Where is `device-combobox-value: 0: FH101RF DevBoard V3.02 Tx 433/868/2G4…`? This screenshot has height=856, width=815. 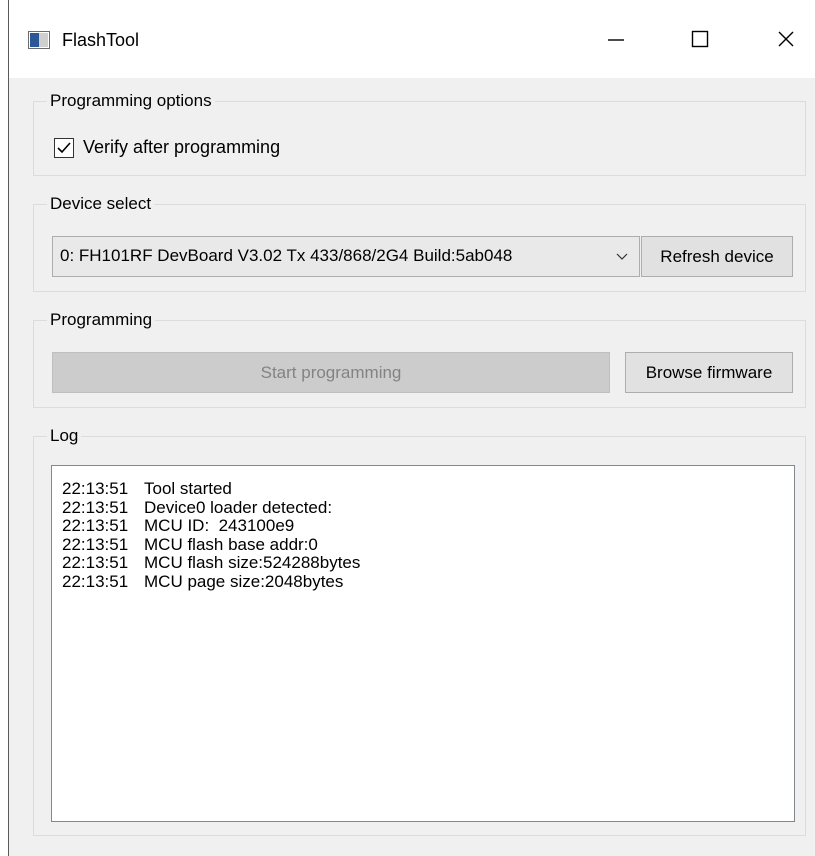
device-combobox-value: 0: FH101RF DevBoard V3.02 Tx 433/868/2G4… is located at coordinates (286, 255).